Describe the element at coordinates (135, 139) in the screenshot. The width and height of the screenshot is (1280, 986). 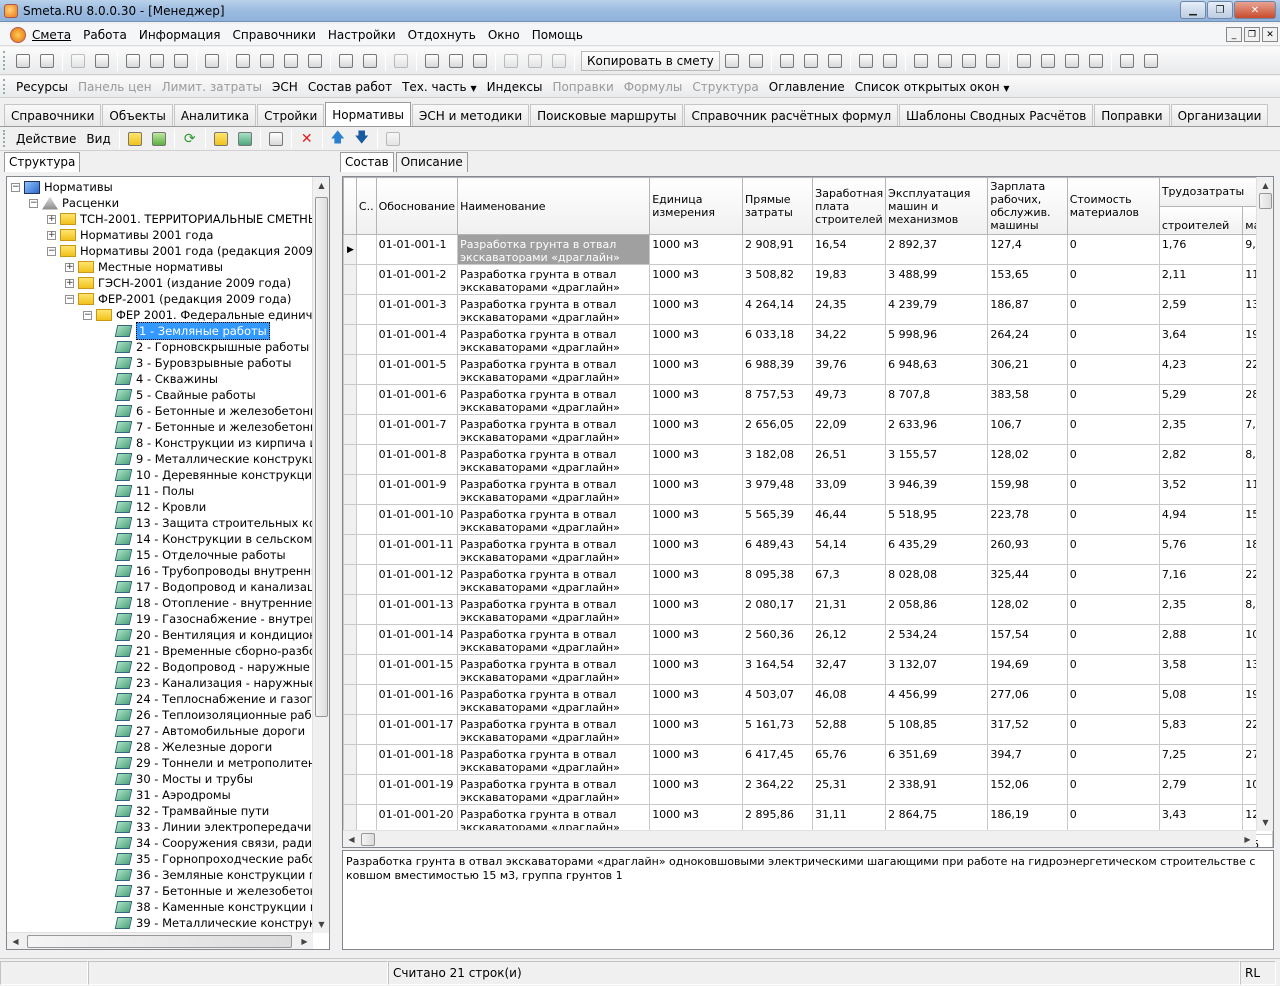
I see `folder-up-icon` at that location.